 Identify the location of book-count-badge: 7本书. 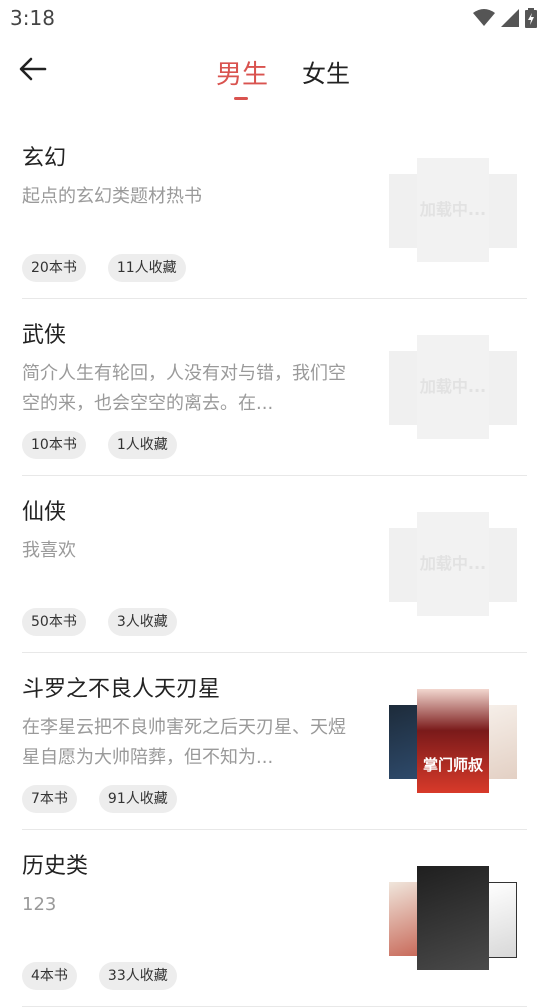
(49, 799).